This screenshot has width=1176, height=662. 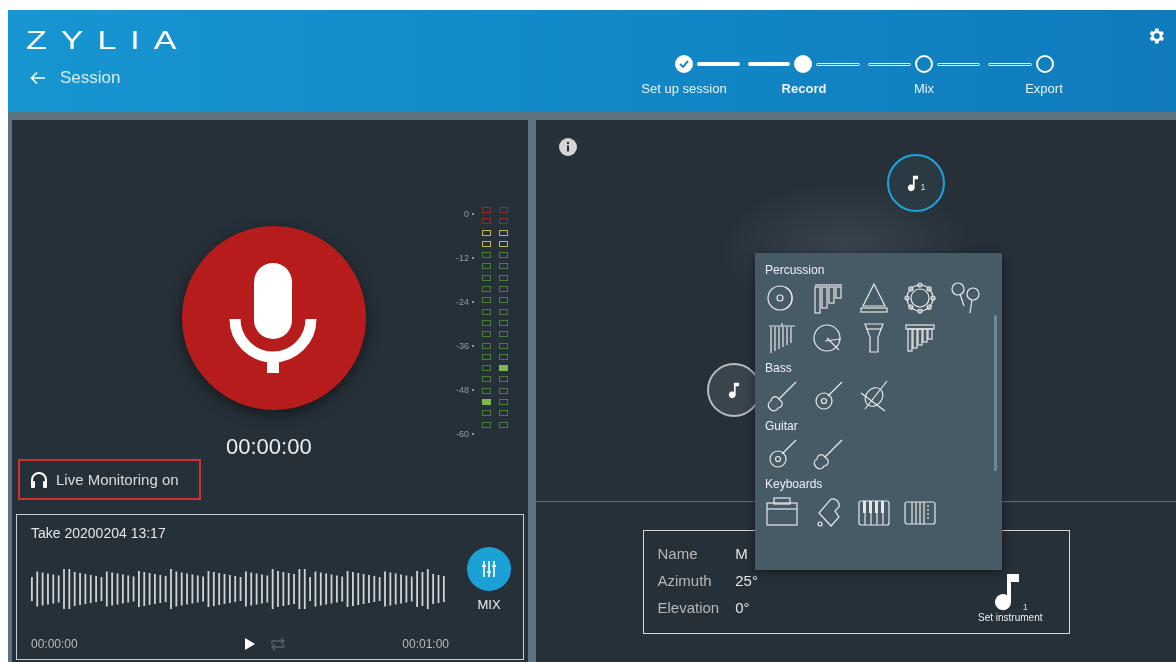 I want to click on triangle-icon, so click(x=874, y=298).